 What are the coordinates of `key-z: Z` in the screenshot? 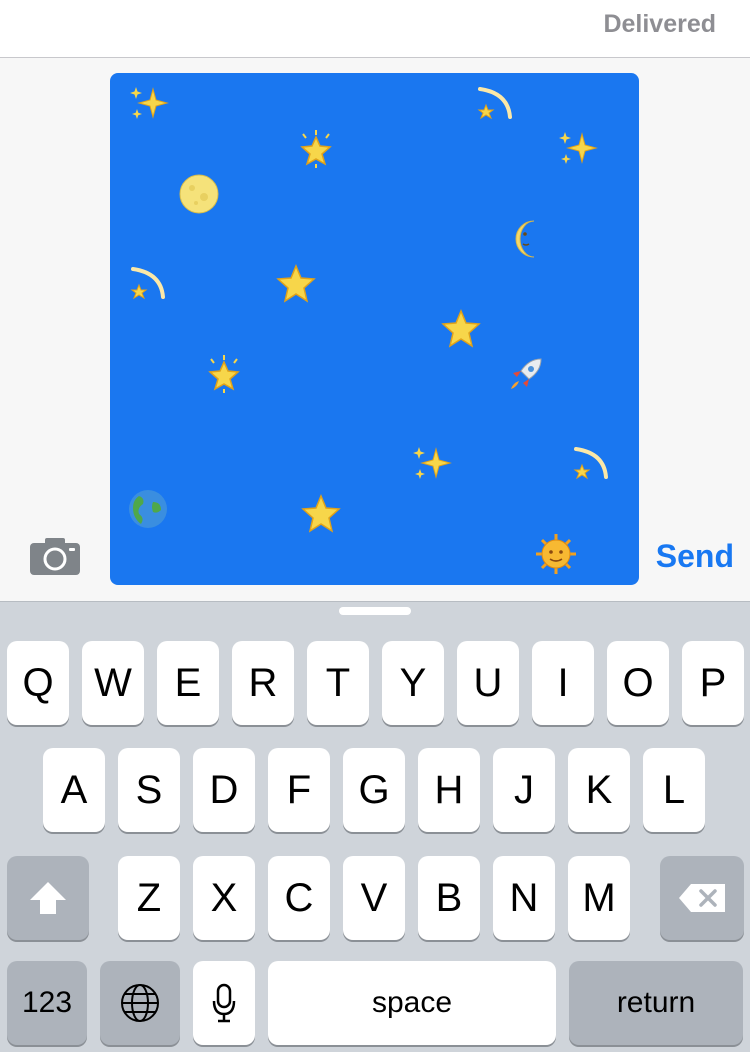 It's located at (149, 898).